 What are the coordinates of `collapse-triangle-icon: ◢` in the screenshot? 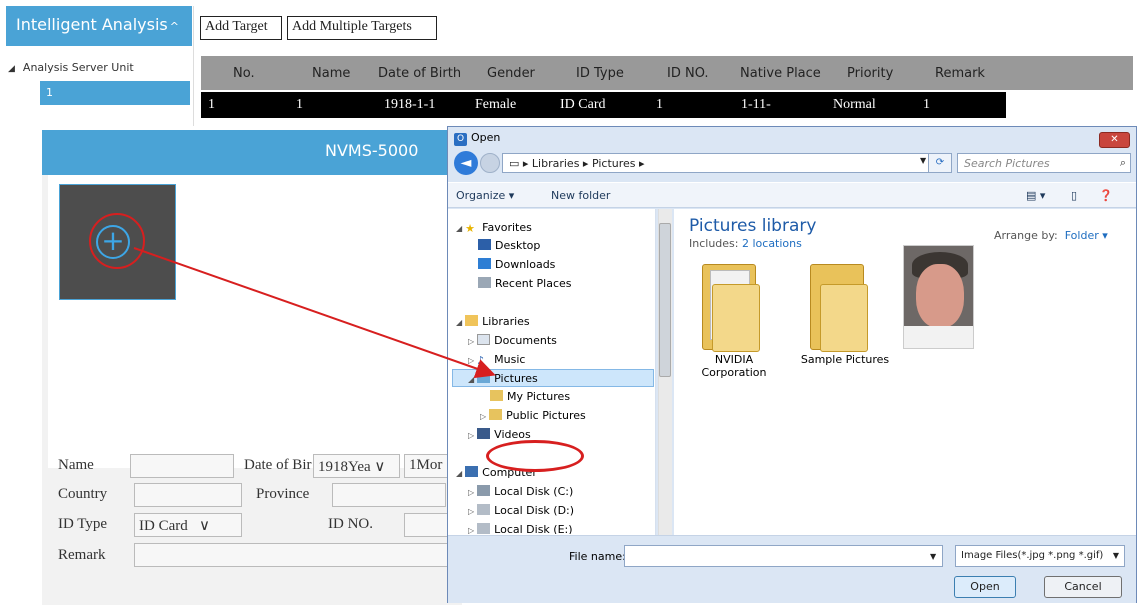 It's located at (11, 69).